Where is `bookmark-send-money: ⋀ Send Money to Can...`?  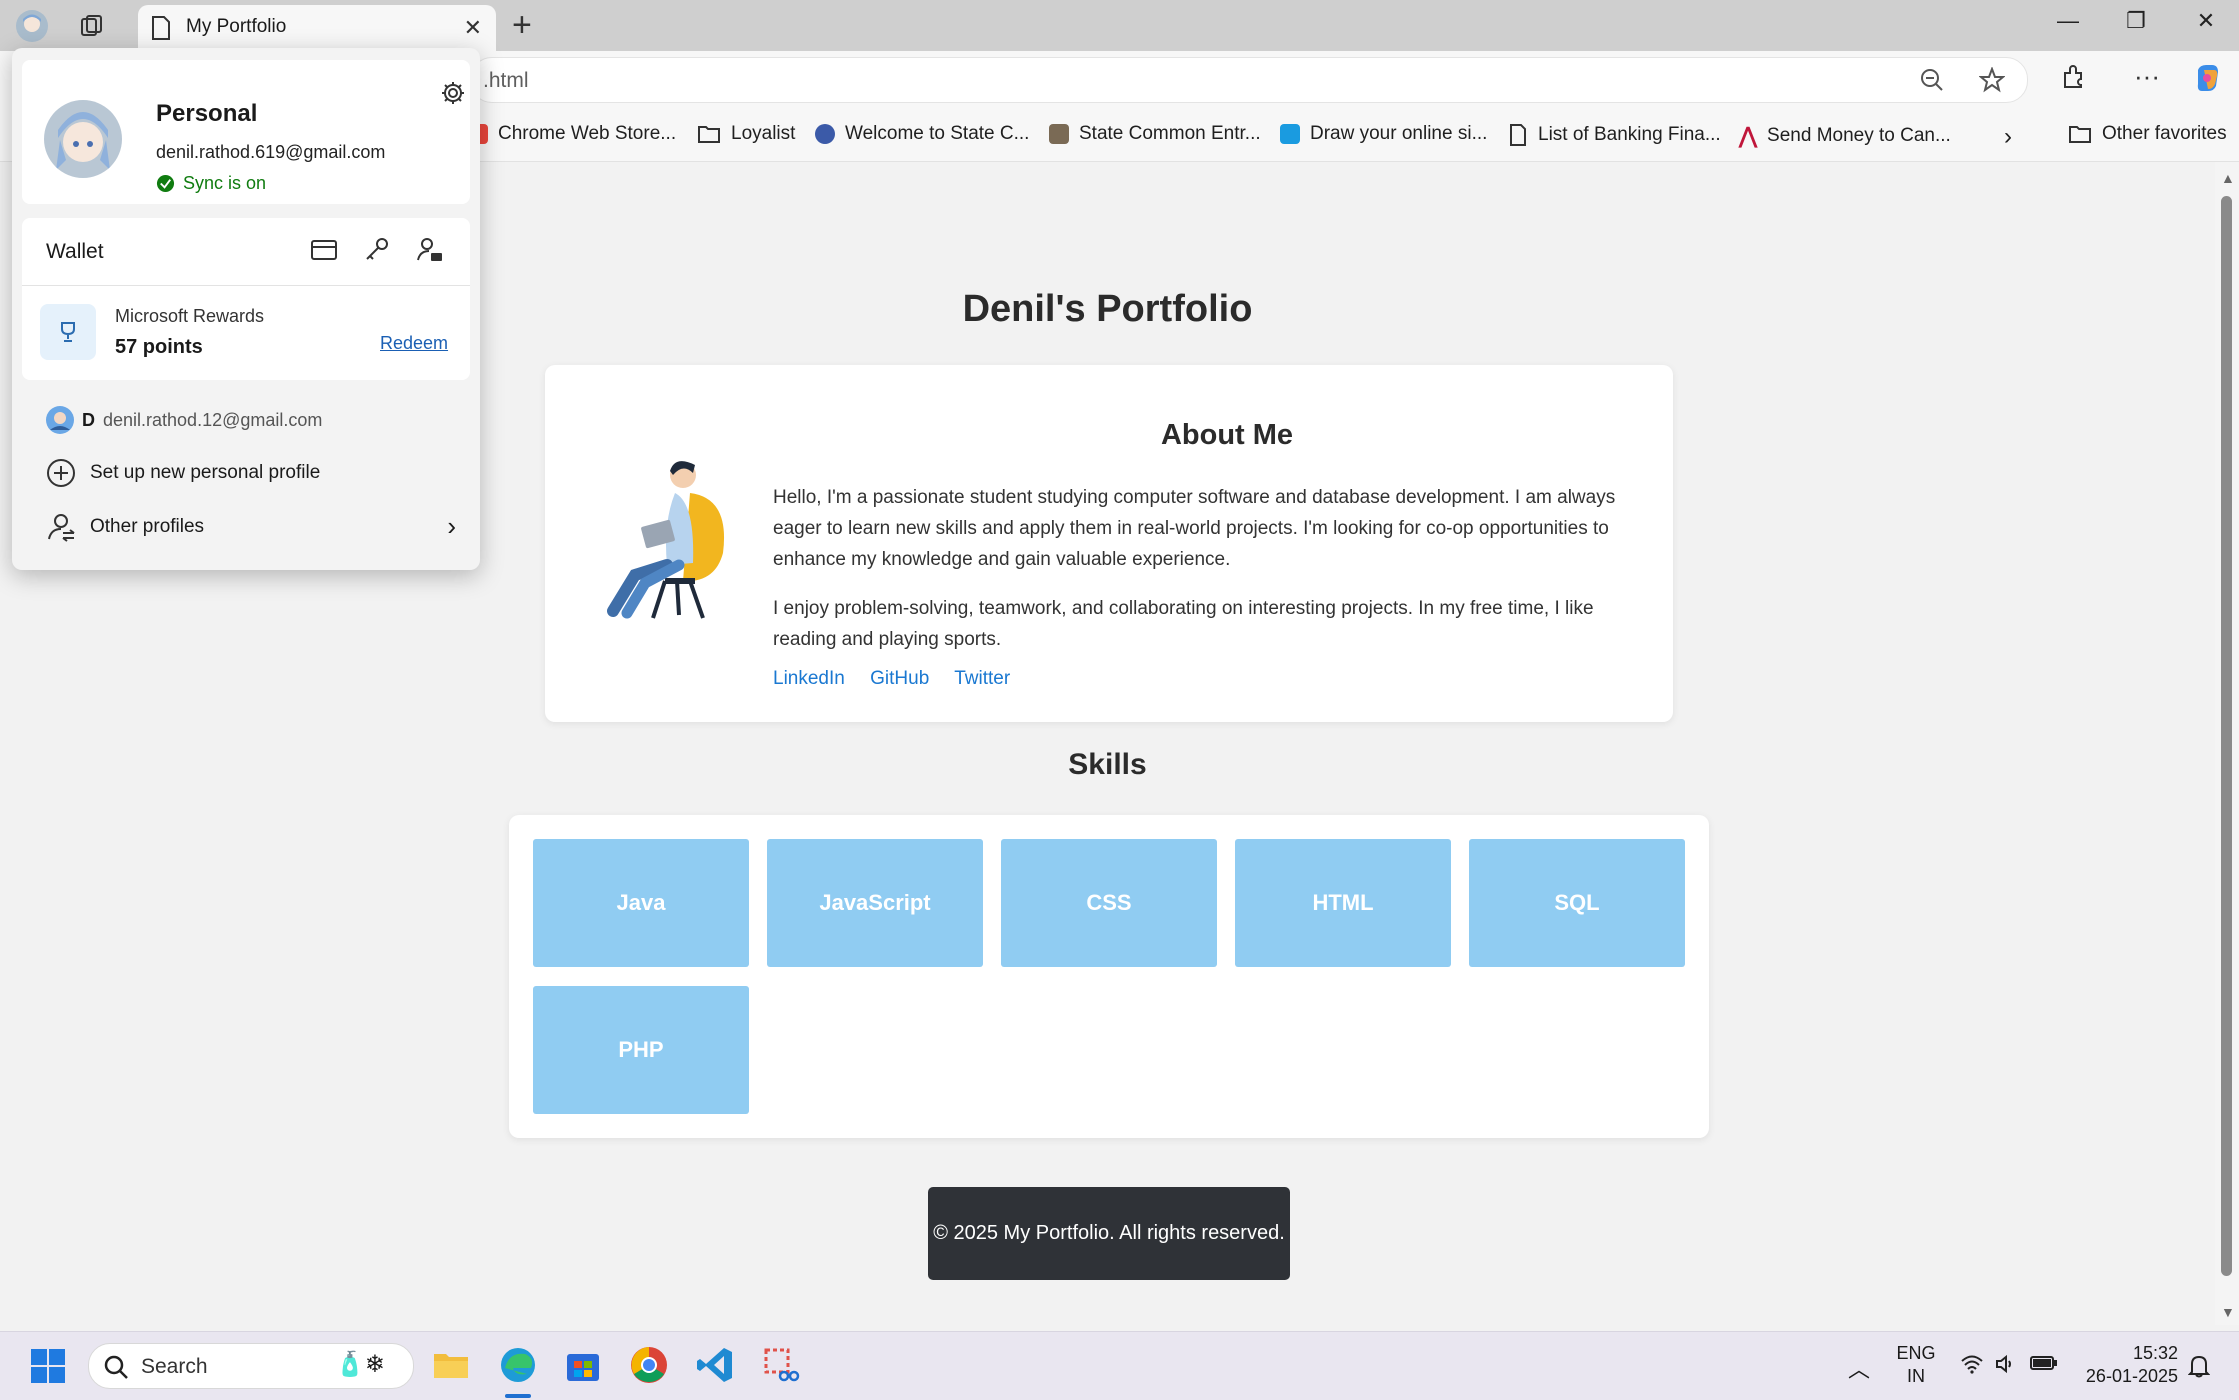
bookmark-send-money: ⋀ Send Money to Can... is located at coordinates (1845, 136).